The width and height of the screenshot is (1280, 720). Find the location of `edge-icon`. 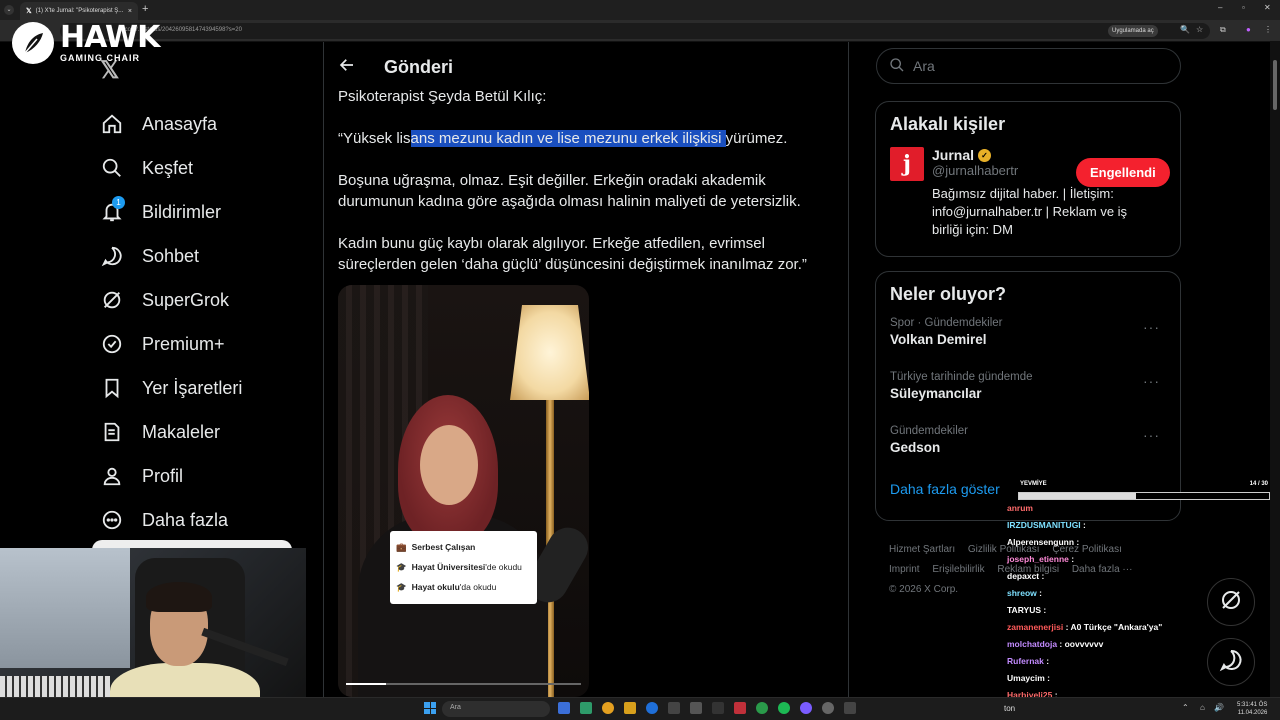

edge-icon is located at coordinates (652, 708).